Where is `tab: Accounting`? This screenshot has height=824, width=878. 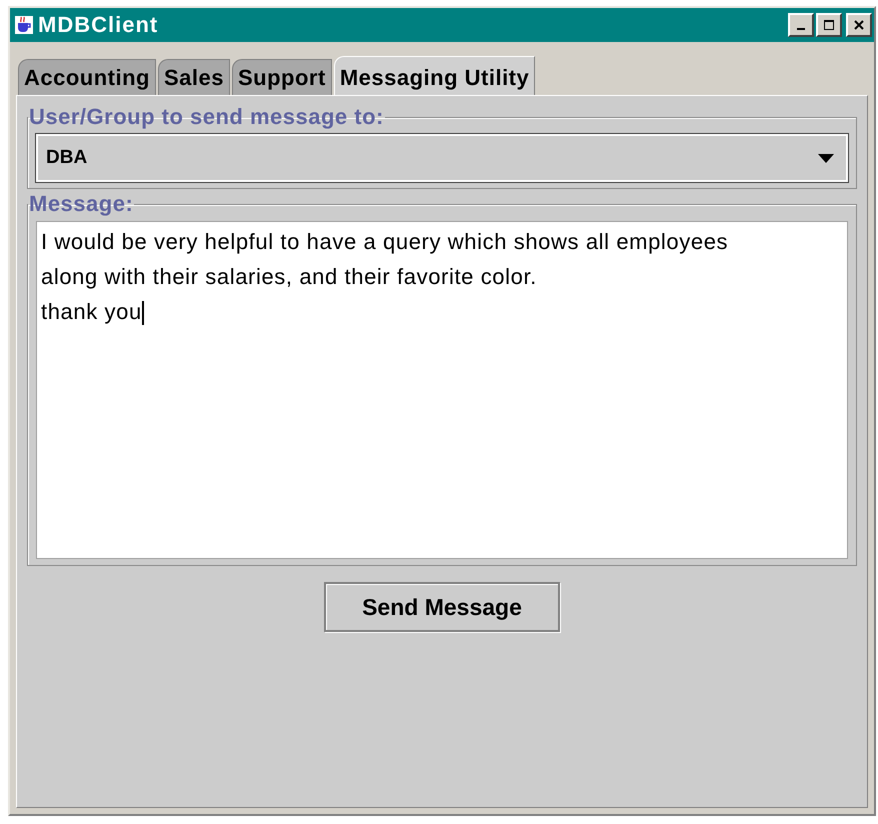
tab: Accounting is located at coordinates (87, 77).